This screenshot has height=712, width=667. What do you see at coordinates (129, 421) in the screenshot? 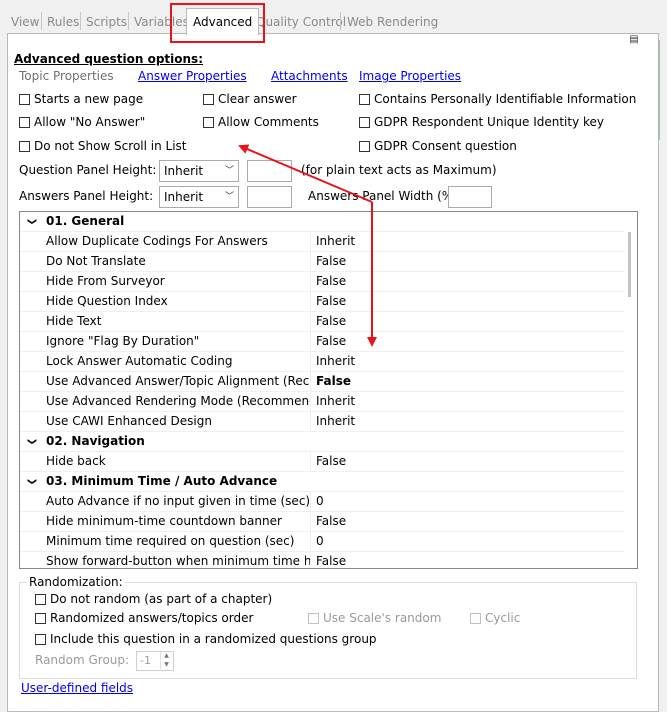
I see `grid-property-name: Use CAWI Enhanced Design` at bounding box center [129, 421].